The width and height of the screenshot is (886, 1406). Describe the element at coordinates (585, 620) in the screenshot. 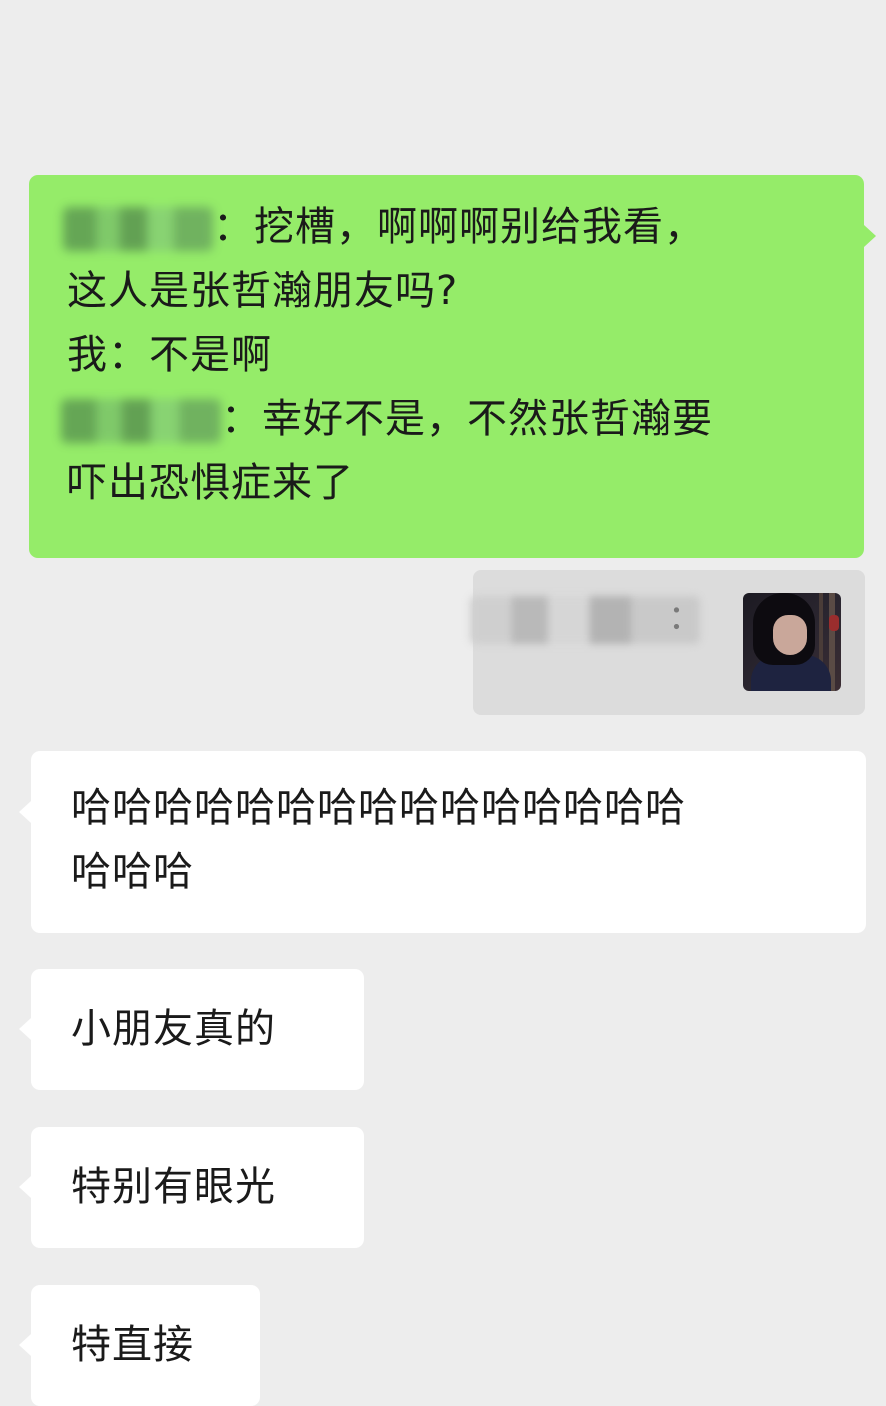

I see `redacted-quote-text` at that location.